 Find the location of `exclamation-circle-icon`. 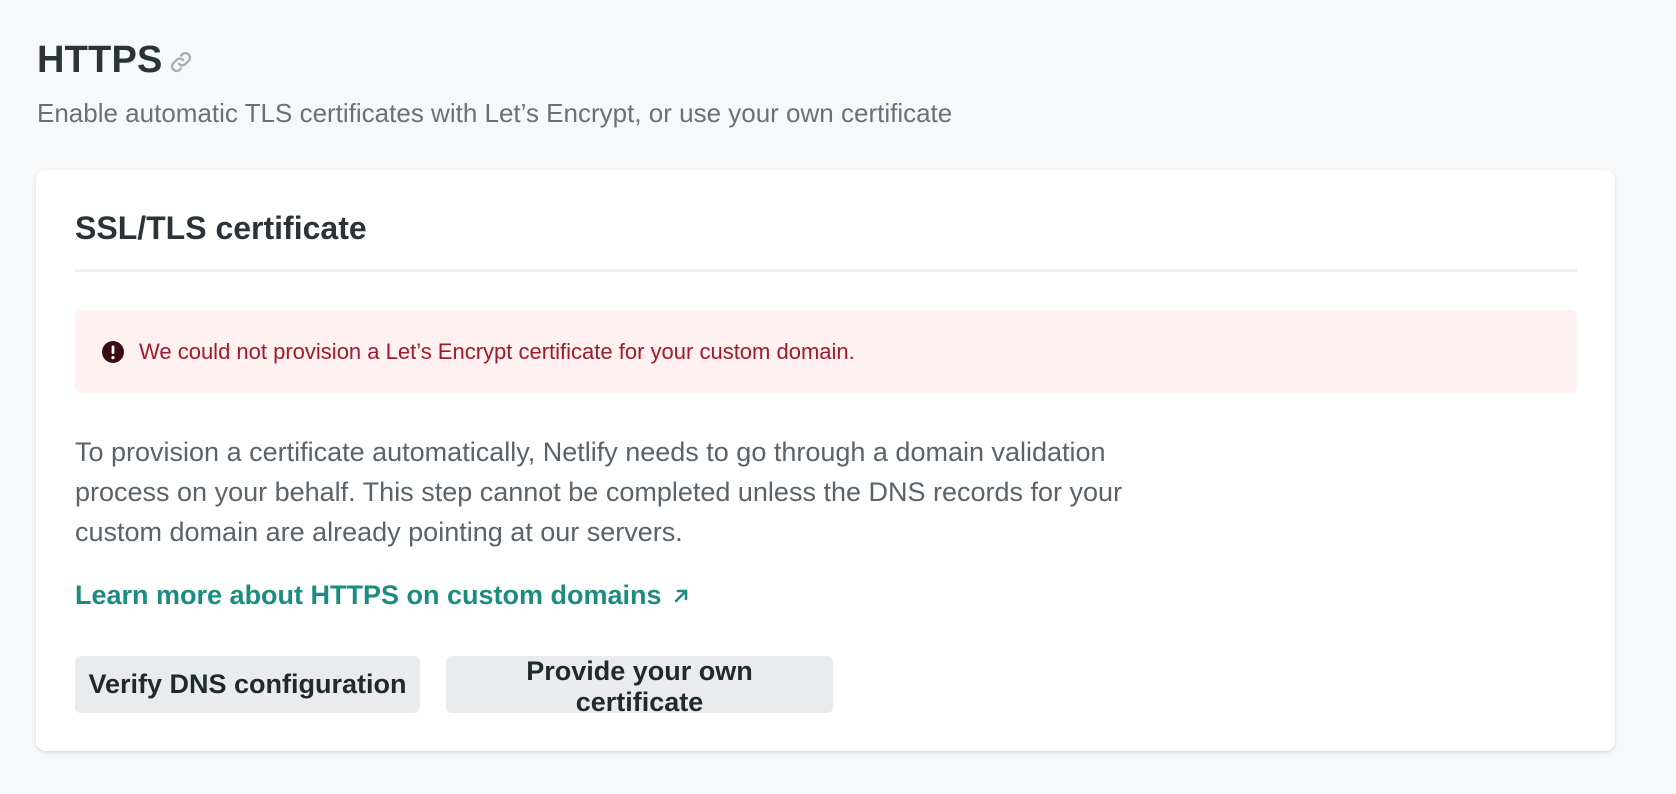

exclamation-circle-icon is located at coordinates (113, 352).